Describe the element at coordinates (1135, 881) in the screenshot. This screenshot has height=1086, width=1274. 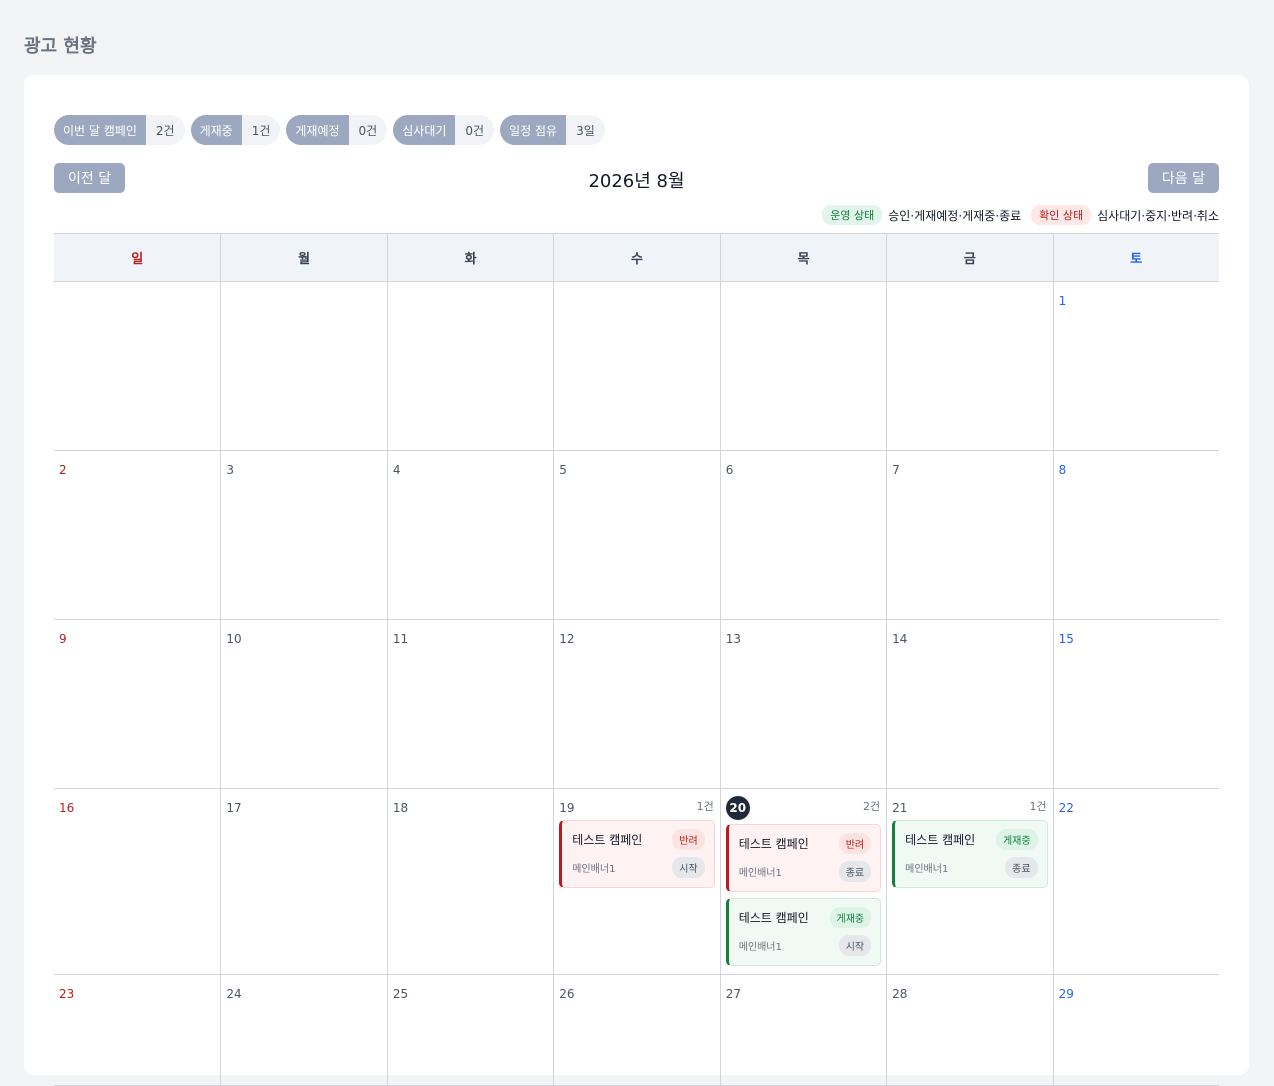
I see `day-cell: 22` at that location.